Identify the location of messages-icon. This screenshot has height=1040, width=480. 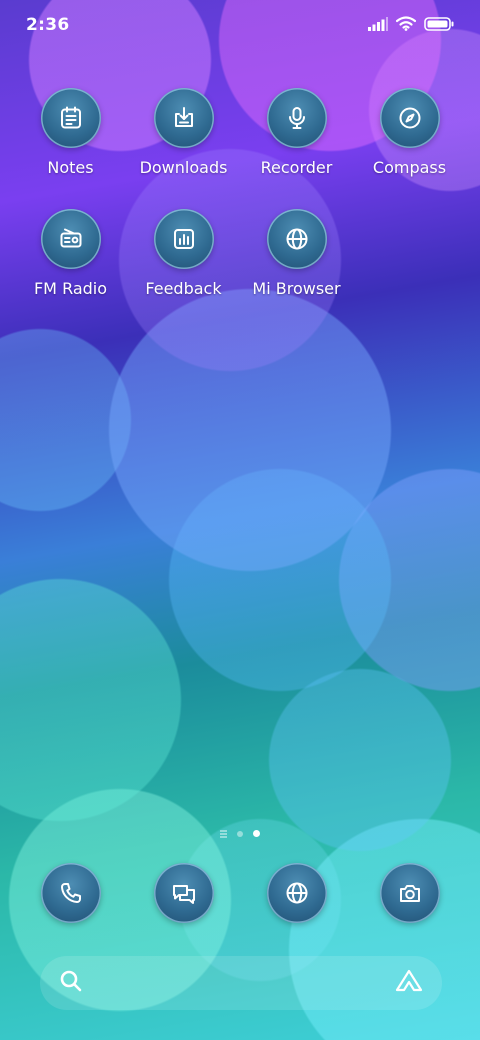
(183, 893).